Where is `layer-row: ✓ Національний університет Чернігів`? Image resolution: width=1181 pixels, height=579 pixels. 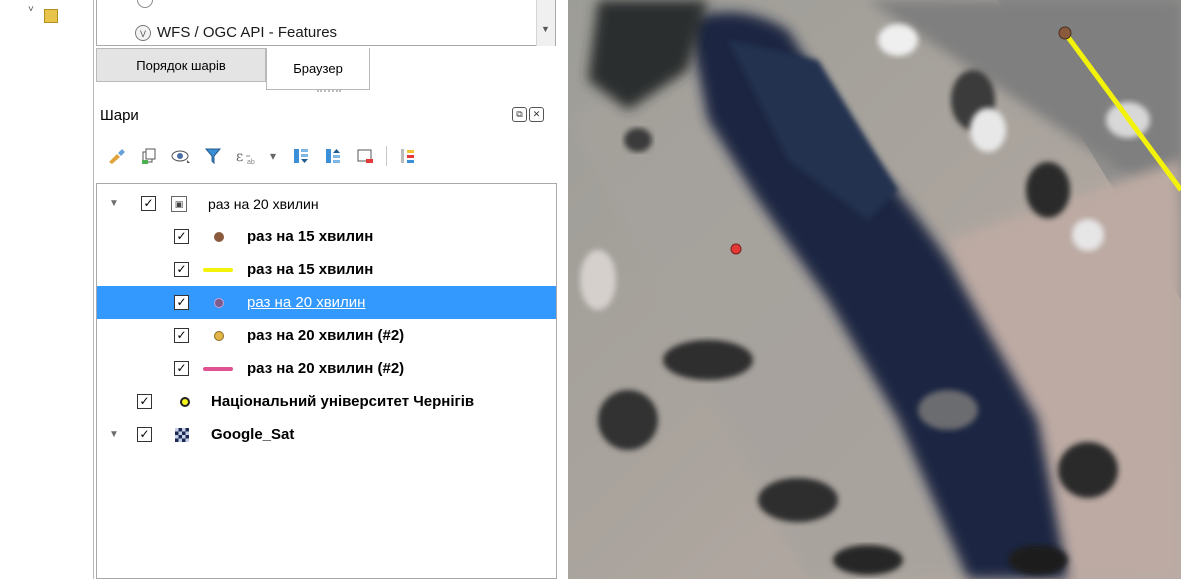
layer-row: ✓ Національний університет Чернігів is located at coordinates (326, 401).